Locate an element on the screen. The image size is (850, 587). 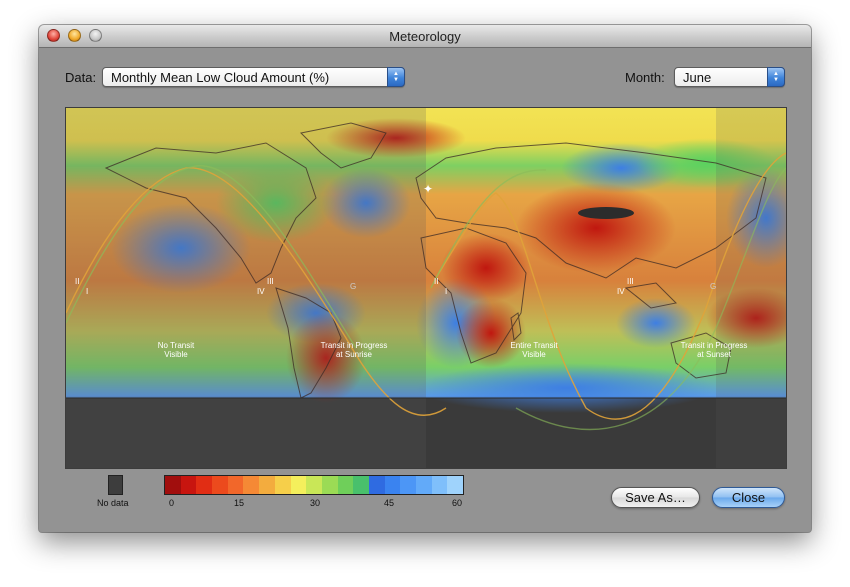
map-region-line: No Transit is located at coordinates (176, 345).